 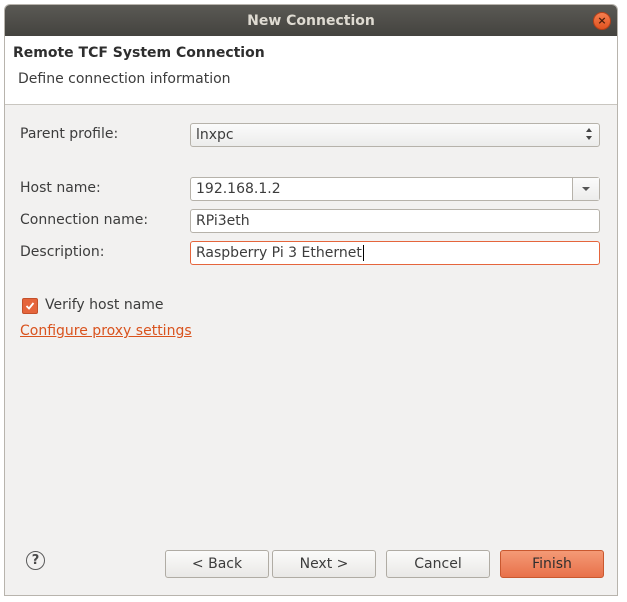 I want to click on connection-name-input: RPi3eth, so click(x=395, y=221).